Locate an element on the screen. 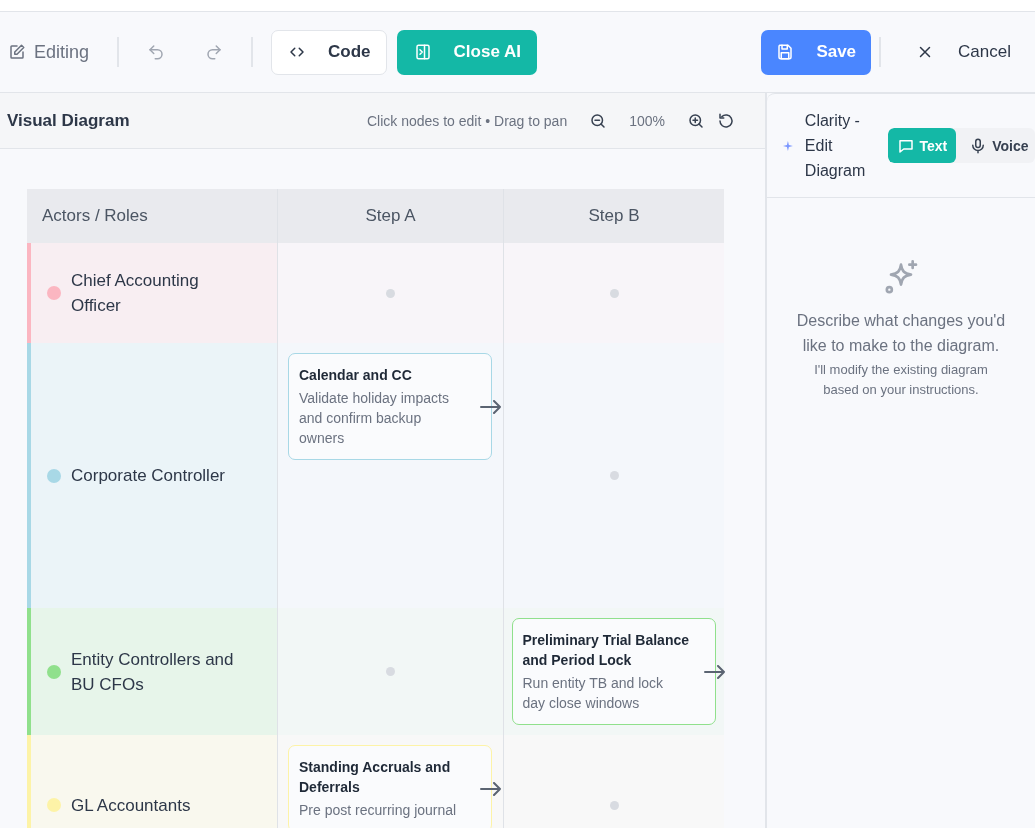 This screenshot has width=1035, height=828. lane-header: Corporate Controller is located at coordinates (152, 475).